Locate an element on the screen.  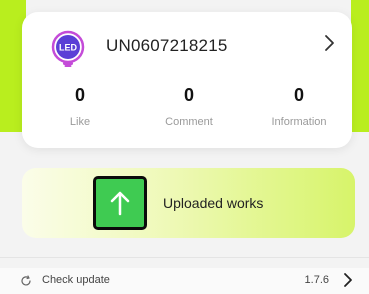
led-bulb-icon: LED is located at coordinates (68, 48).